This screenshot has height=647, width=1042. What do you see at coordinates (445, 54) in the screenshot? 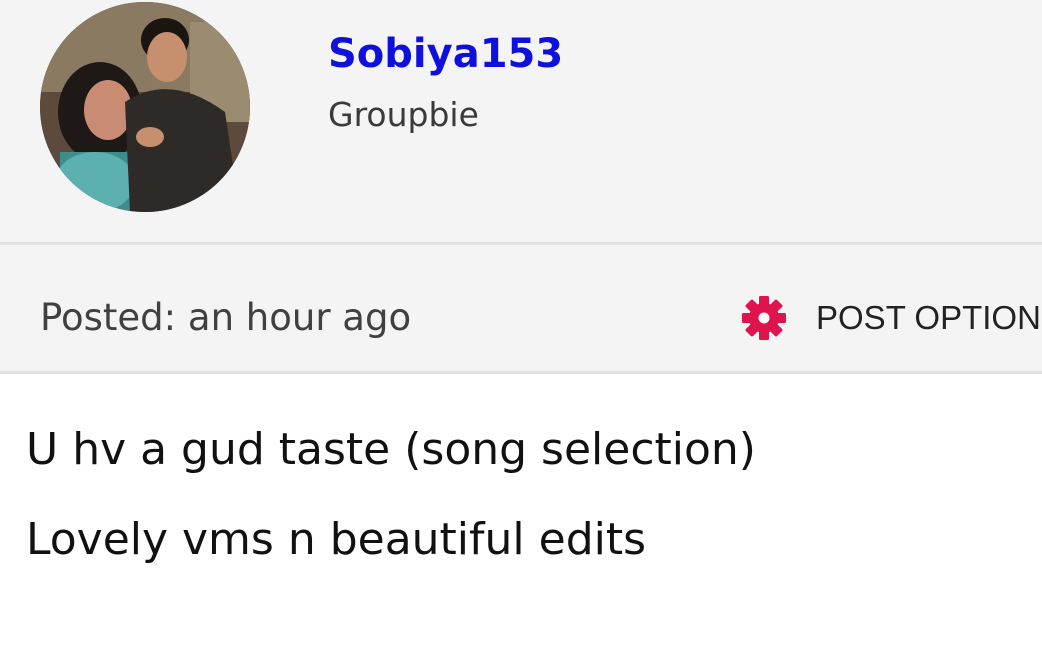
I see `username-link: Sobiya153` at bounding box center [445, 54].